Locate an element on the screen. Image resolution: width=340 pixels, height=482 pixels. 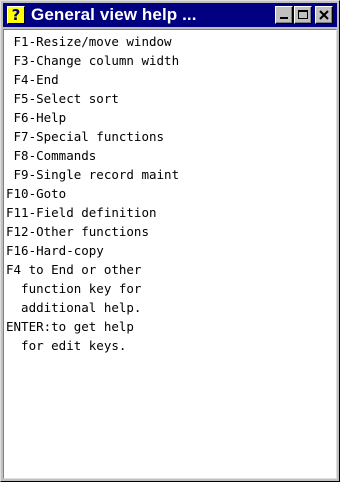
maximize-icon is located at coordinates (303, 14).